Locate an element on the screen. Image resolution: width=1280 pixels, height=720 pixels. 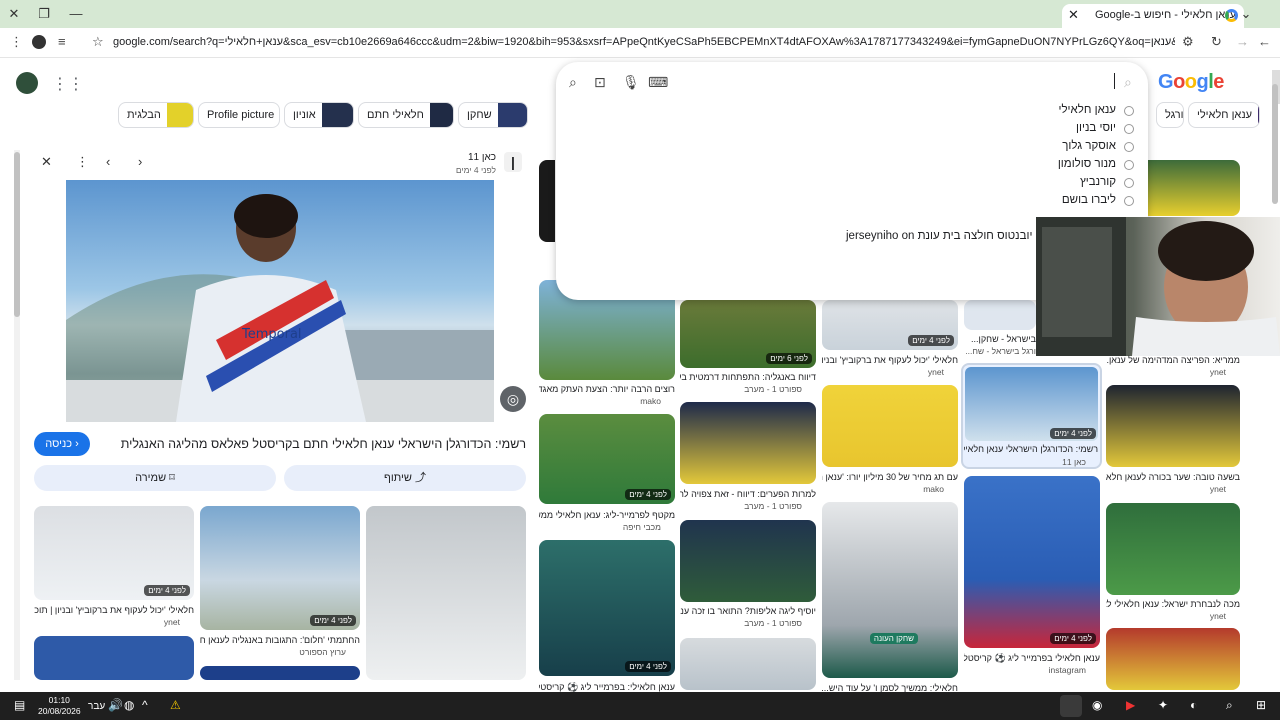
result-image: לפני 6 ימים is located at coordinates (748, 334).